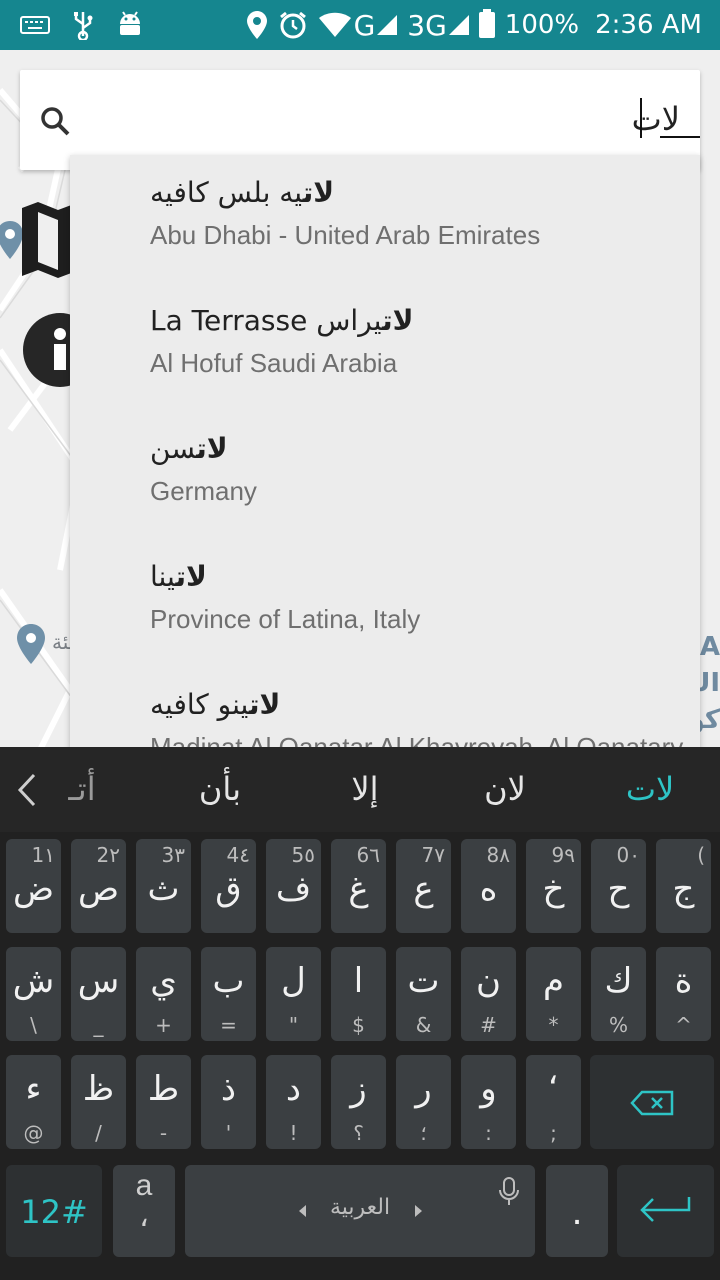 The height and width of the screenshot is (1280, 720). I want to click on key-row3-5: ! د, so click(293, 1102).